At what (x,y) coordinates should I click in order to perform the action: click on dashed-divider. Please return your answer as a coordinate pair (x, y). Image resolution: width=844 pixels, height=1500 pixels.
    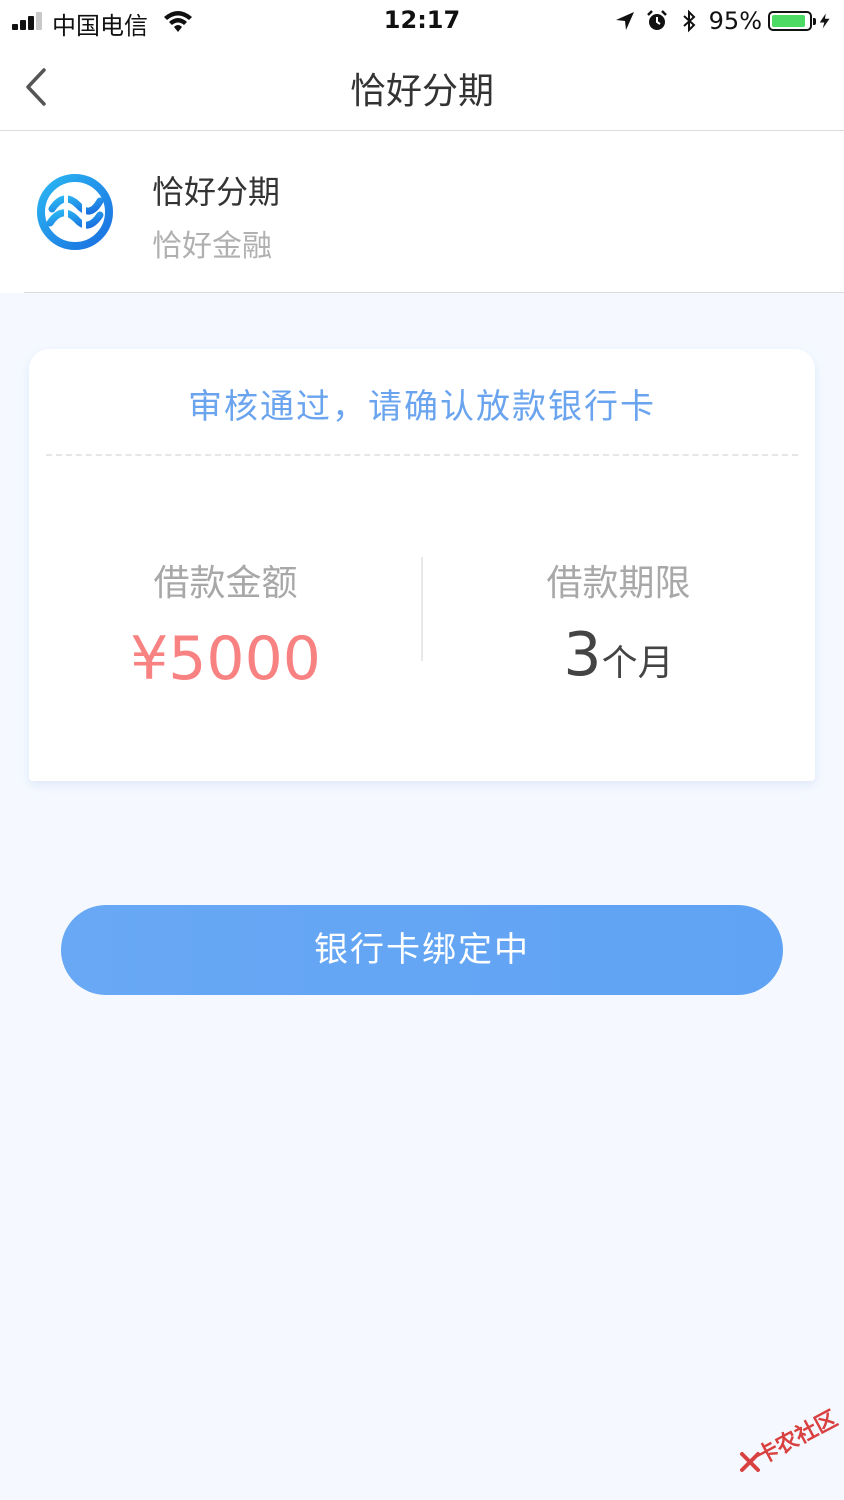
    Looking at the image, I should click on (422, 455).